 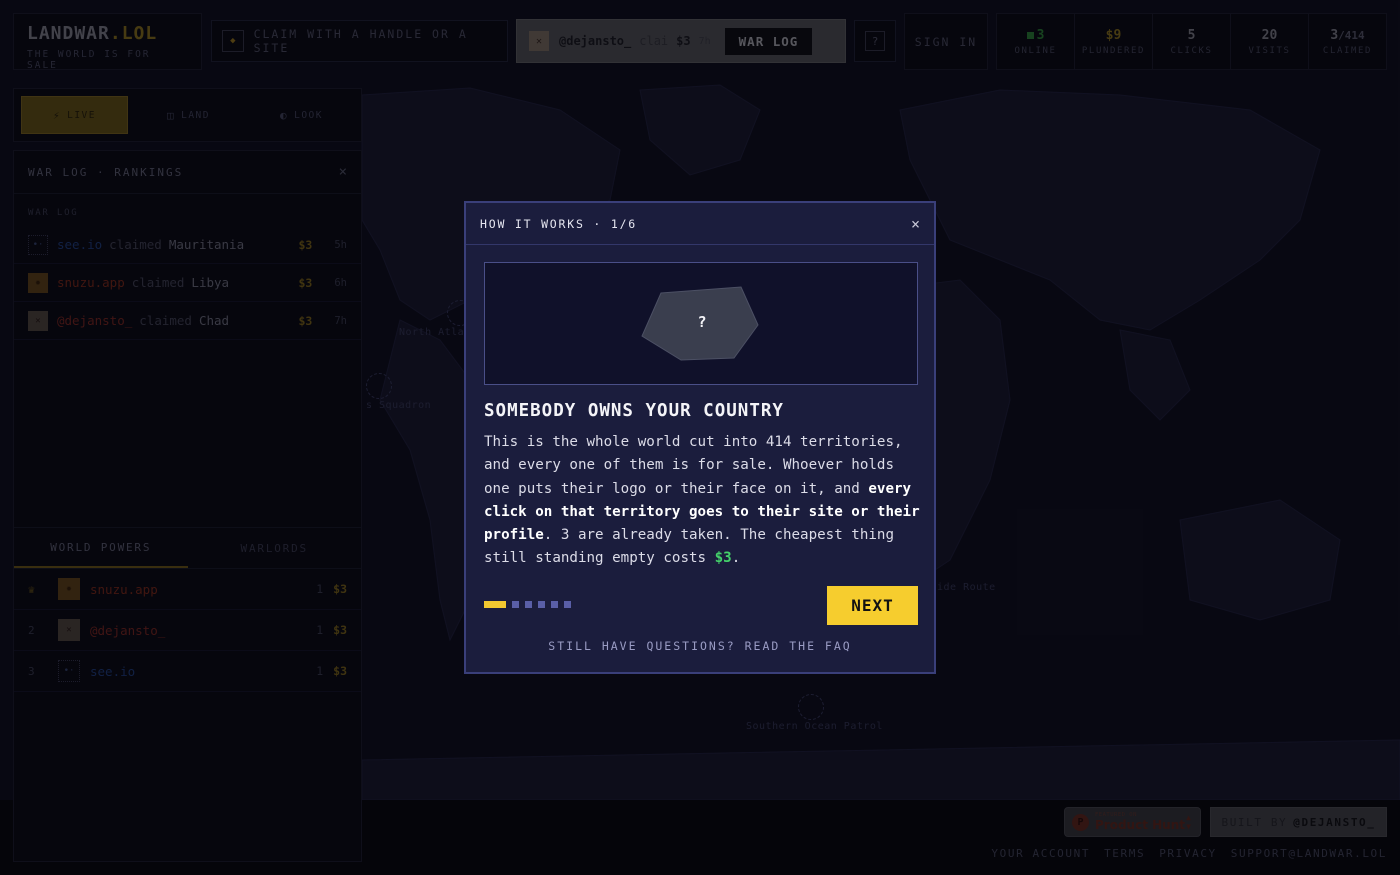 I want to click on panel-title: WAR LOG · RANKINGS, so click(x=106, y=172).